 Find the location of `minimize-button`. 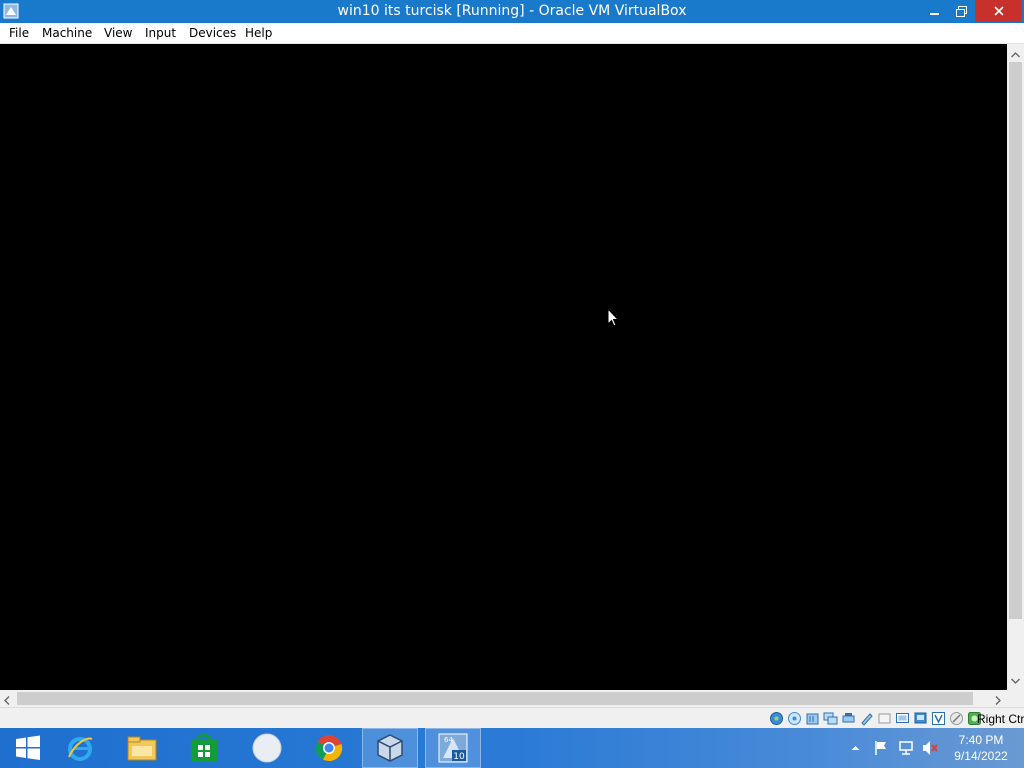

minimize-button is located at coordinates (935, 11).